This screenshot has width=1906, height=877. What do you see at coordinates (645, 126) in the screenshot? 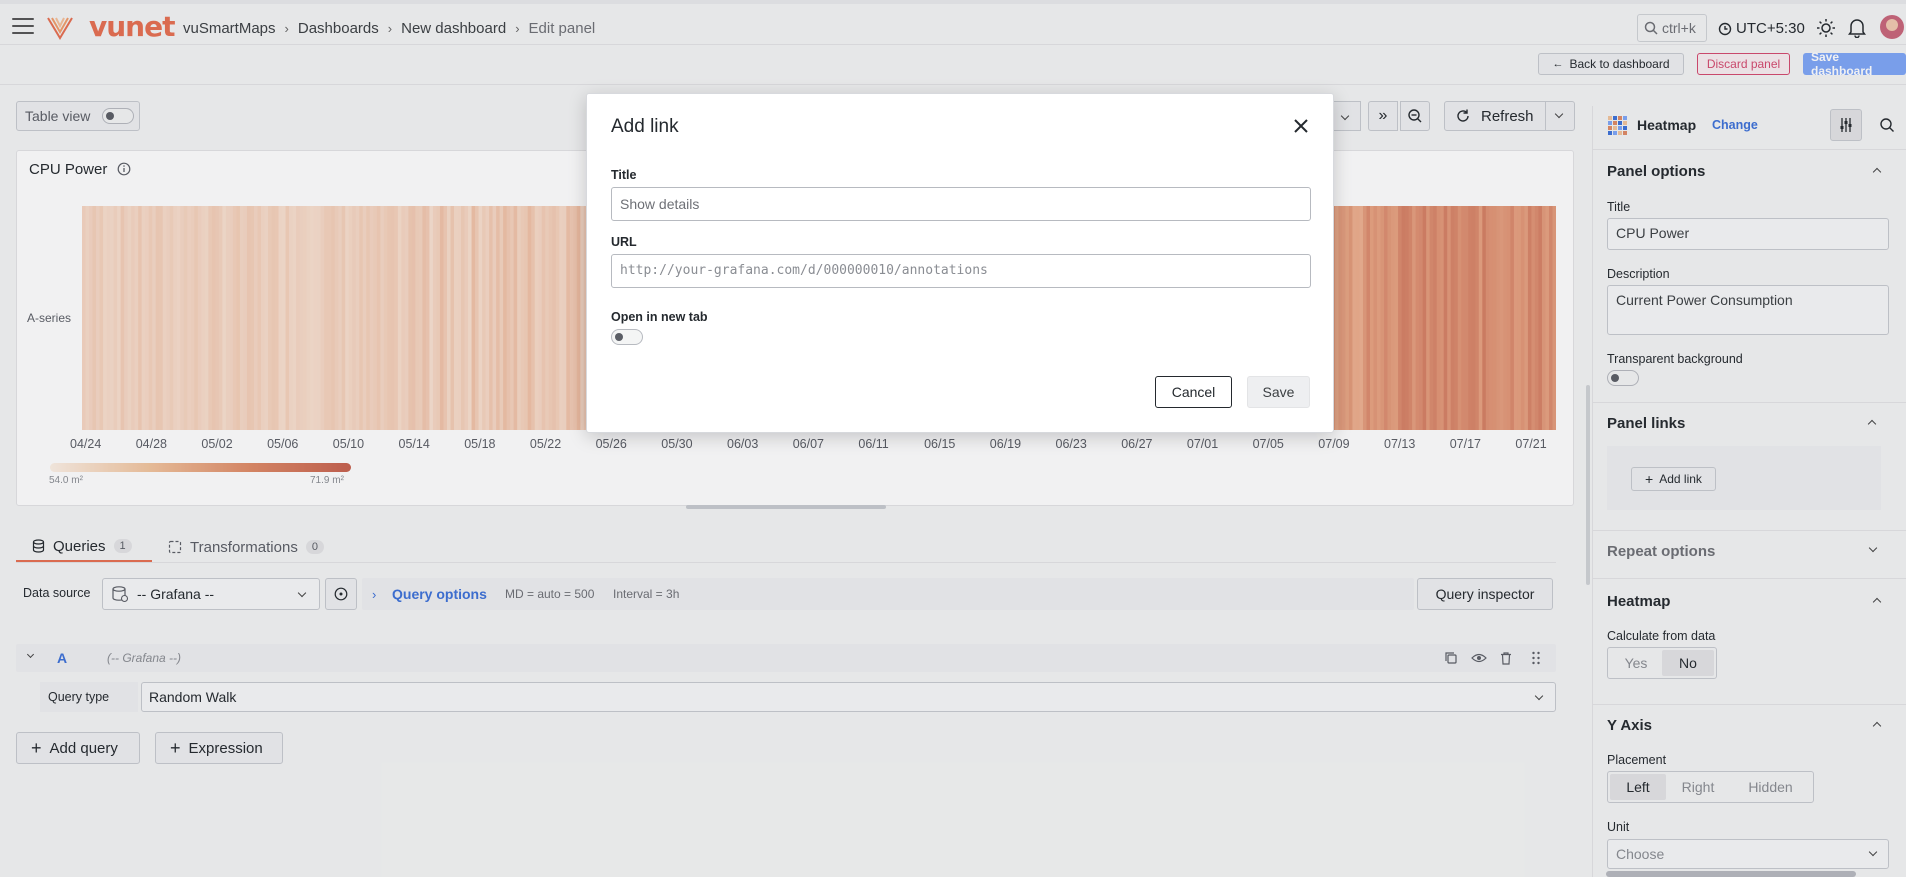
I see `modal-title: Add link` at bounding box center [645, 126].